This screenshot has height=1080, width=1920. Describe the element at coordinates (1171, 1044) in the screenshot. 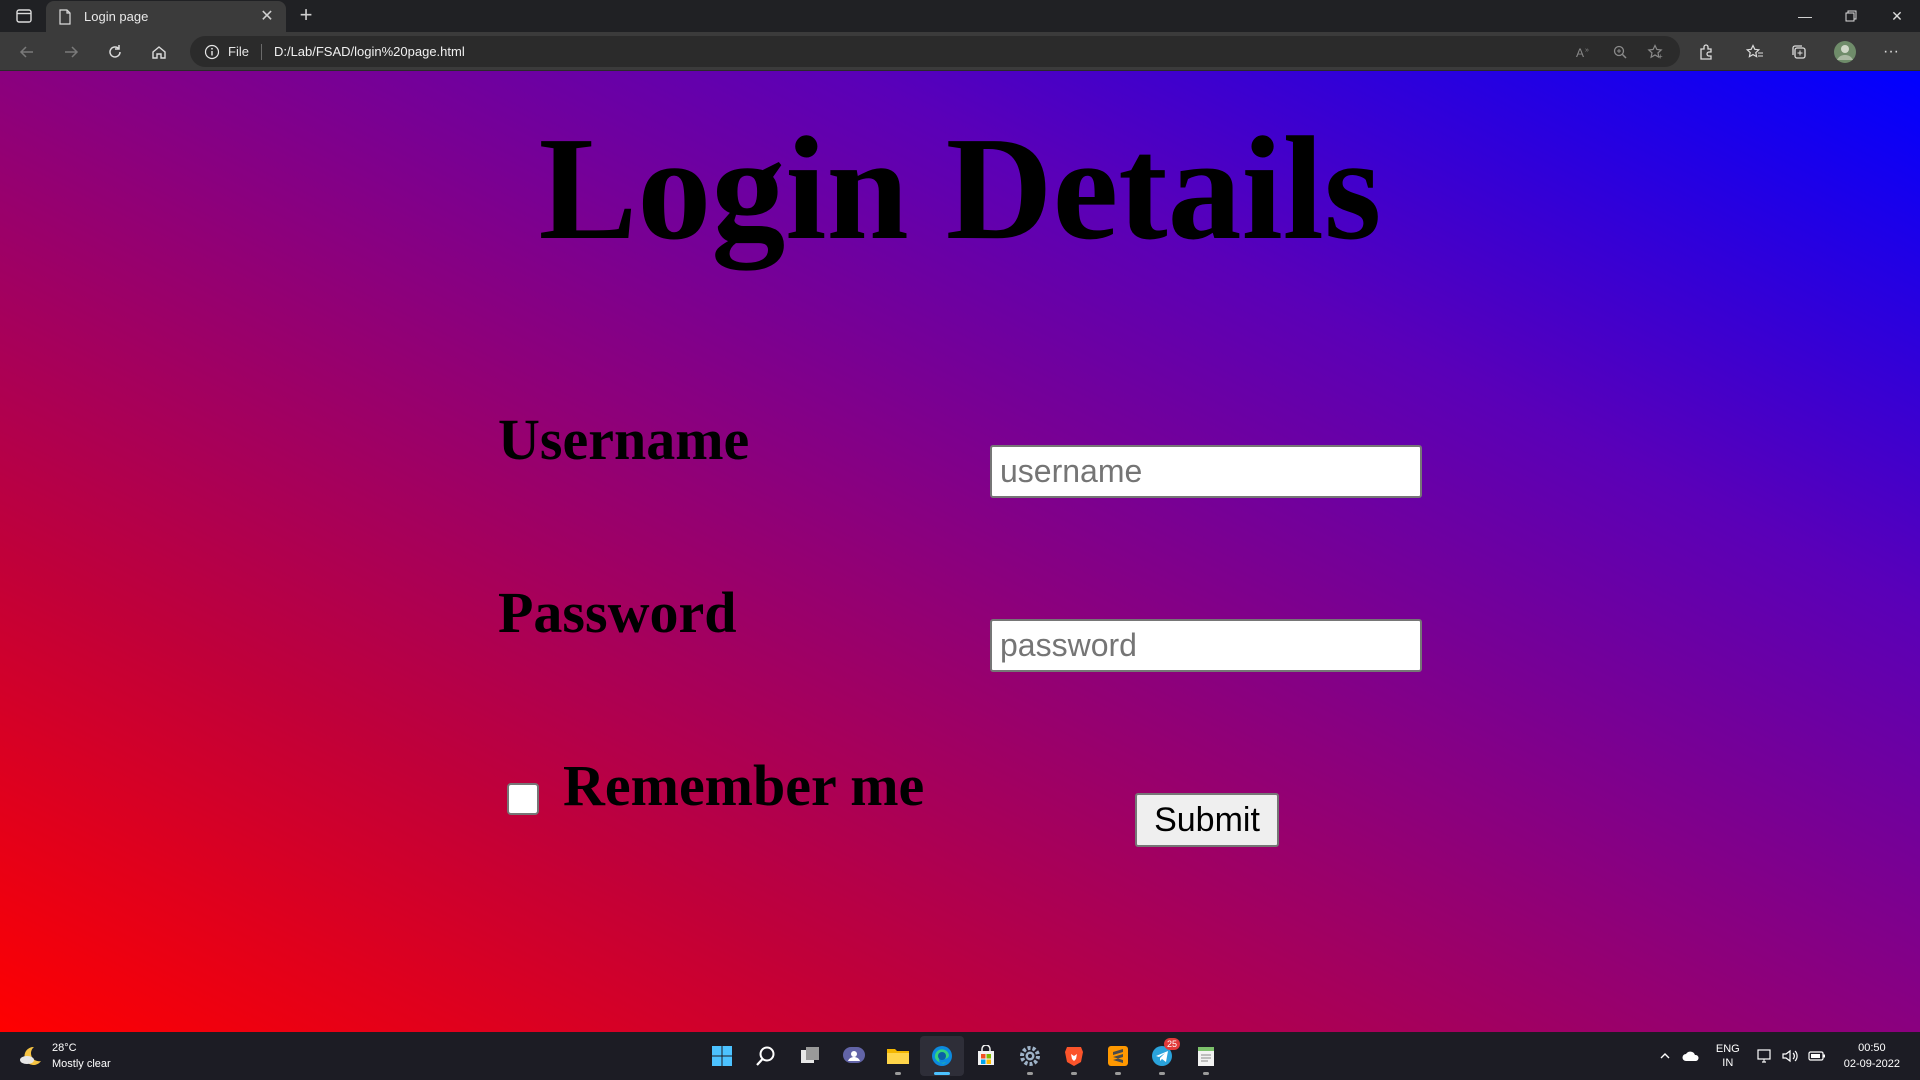

I see `telegram-badge: 25` at that location.